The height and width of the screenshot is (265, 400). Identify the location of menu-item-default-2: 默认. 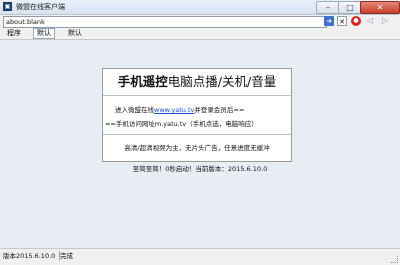
(75, 33).